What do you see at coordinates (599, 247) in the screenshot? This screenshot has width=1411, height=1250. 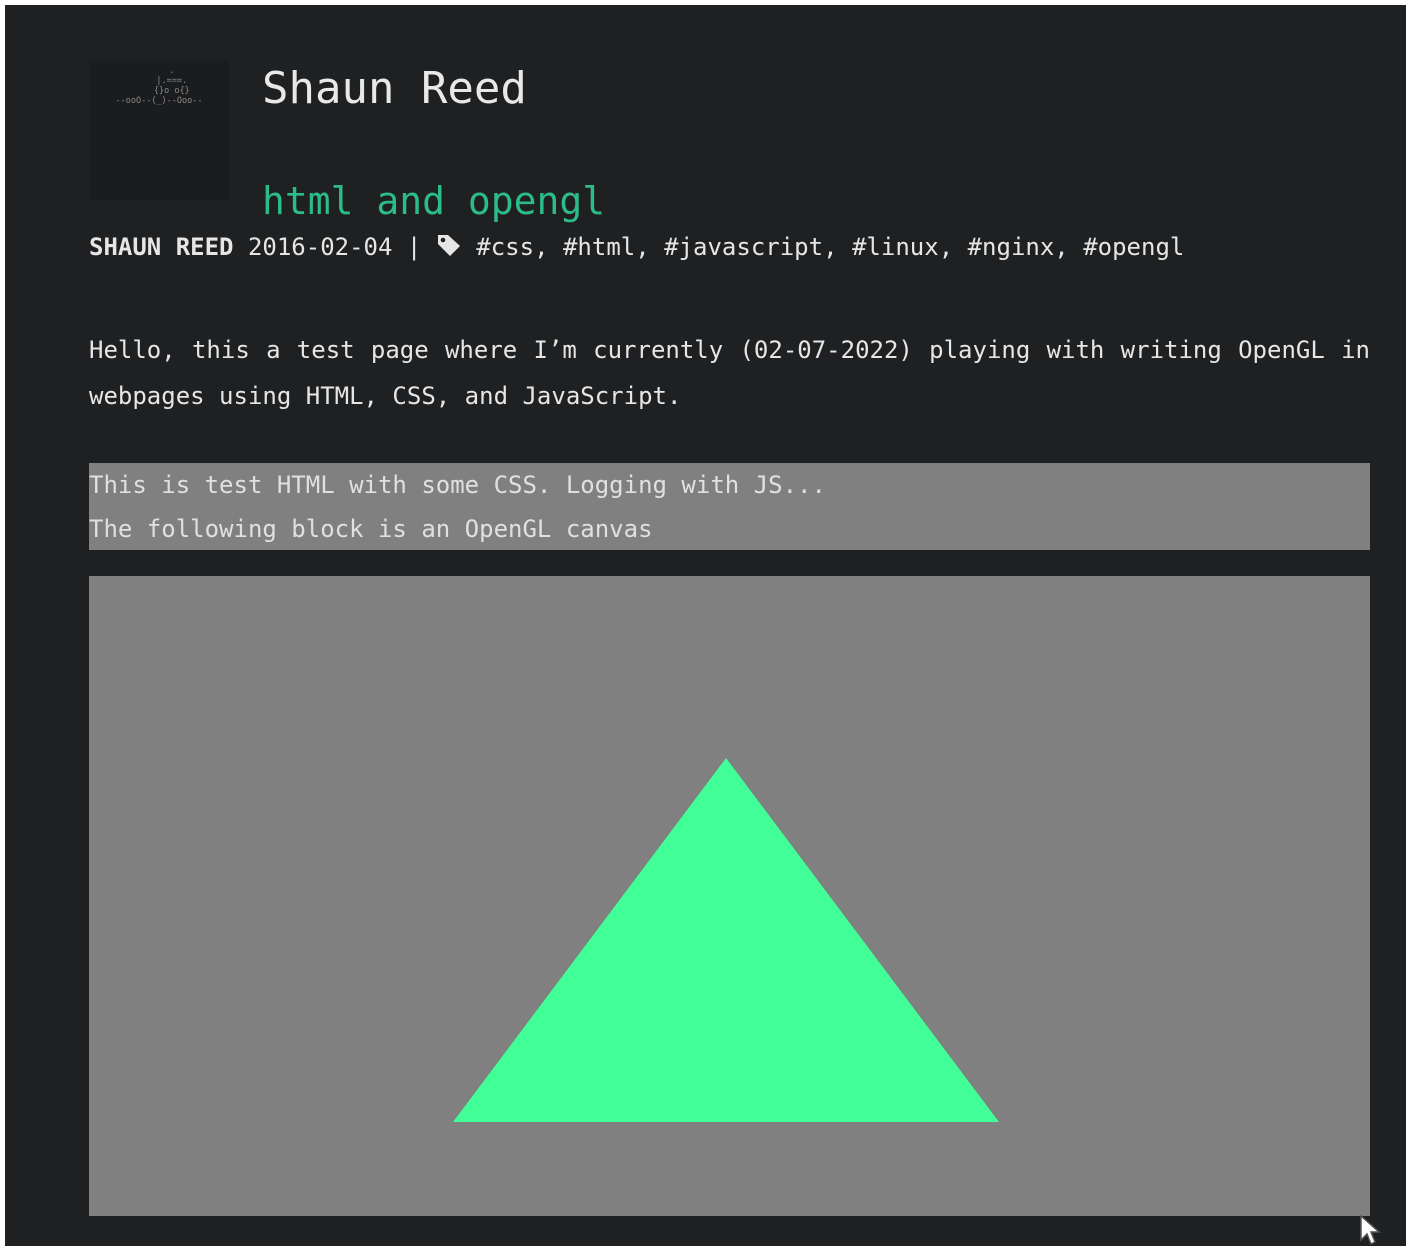 I see `tag-link: #html` at bounding box center [599, 247].